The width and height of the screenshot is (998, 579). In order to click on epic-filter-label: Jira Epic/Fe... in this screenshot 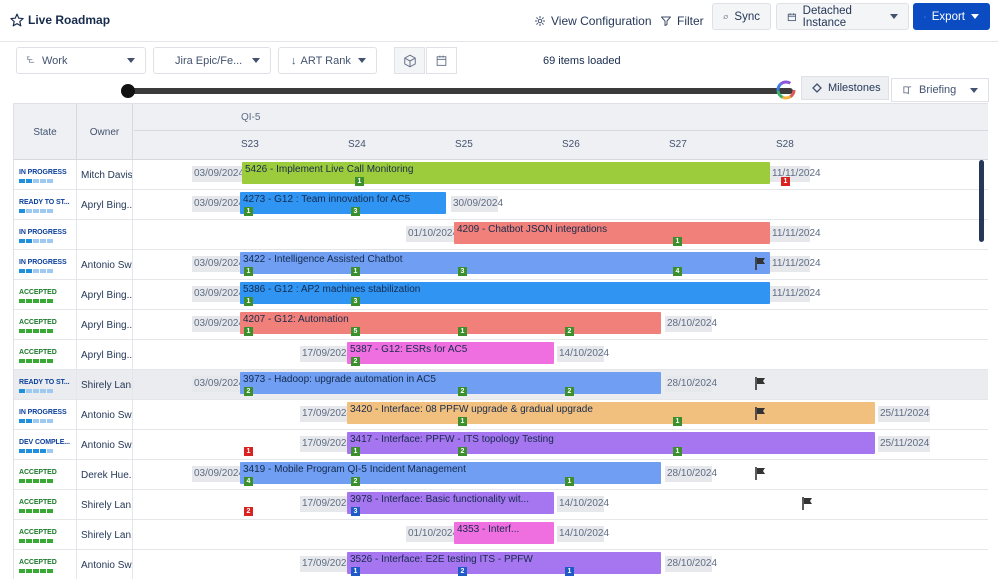, I will do `click(209, 60)`.